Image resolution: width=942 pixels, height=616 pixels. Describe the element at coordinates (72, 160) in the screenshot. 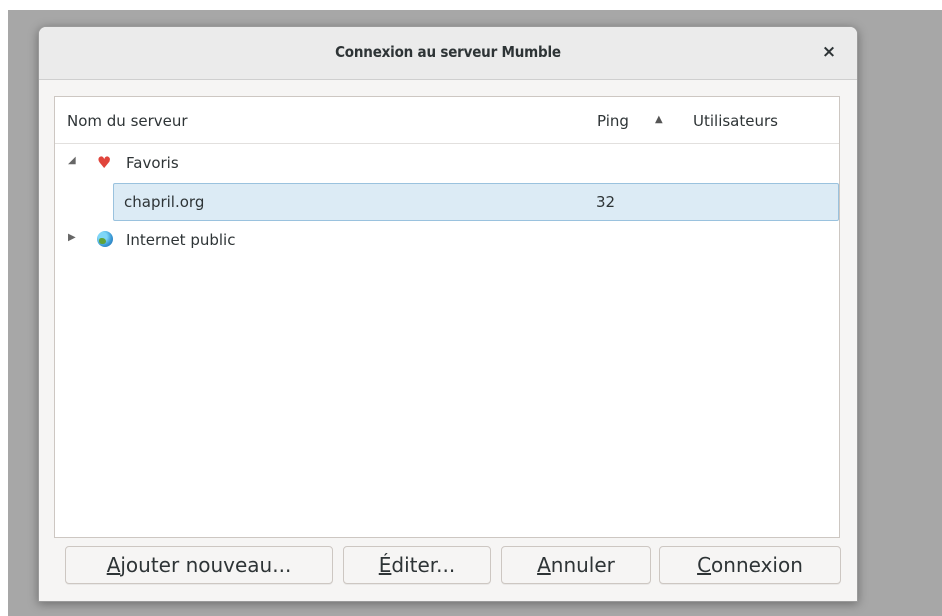

I see `expander-expanded-icon: ◢` at that location.